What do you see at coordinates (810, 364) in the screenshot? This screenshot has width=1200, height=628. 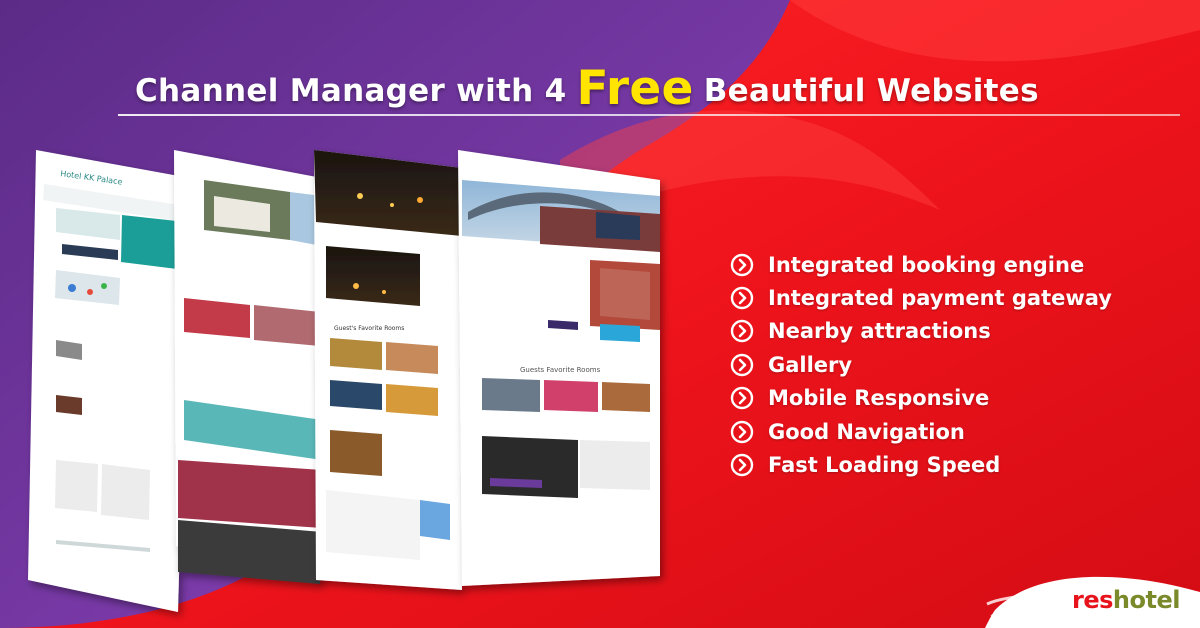 I see `feature-label: Gallery` at bounding box center [810, 364].